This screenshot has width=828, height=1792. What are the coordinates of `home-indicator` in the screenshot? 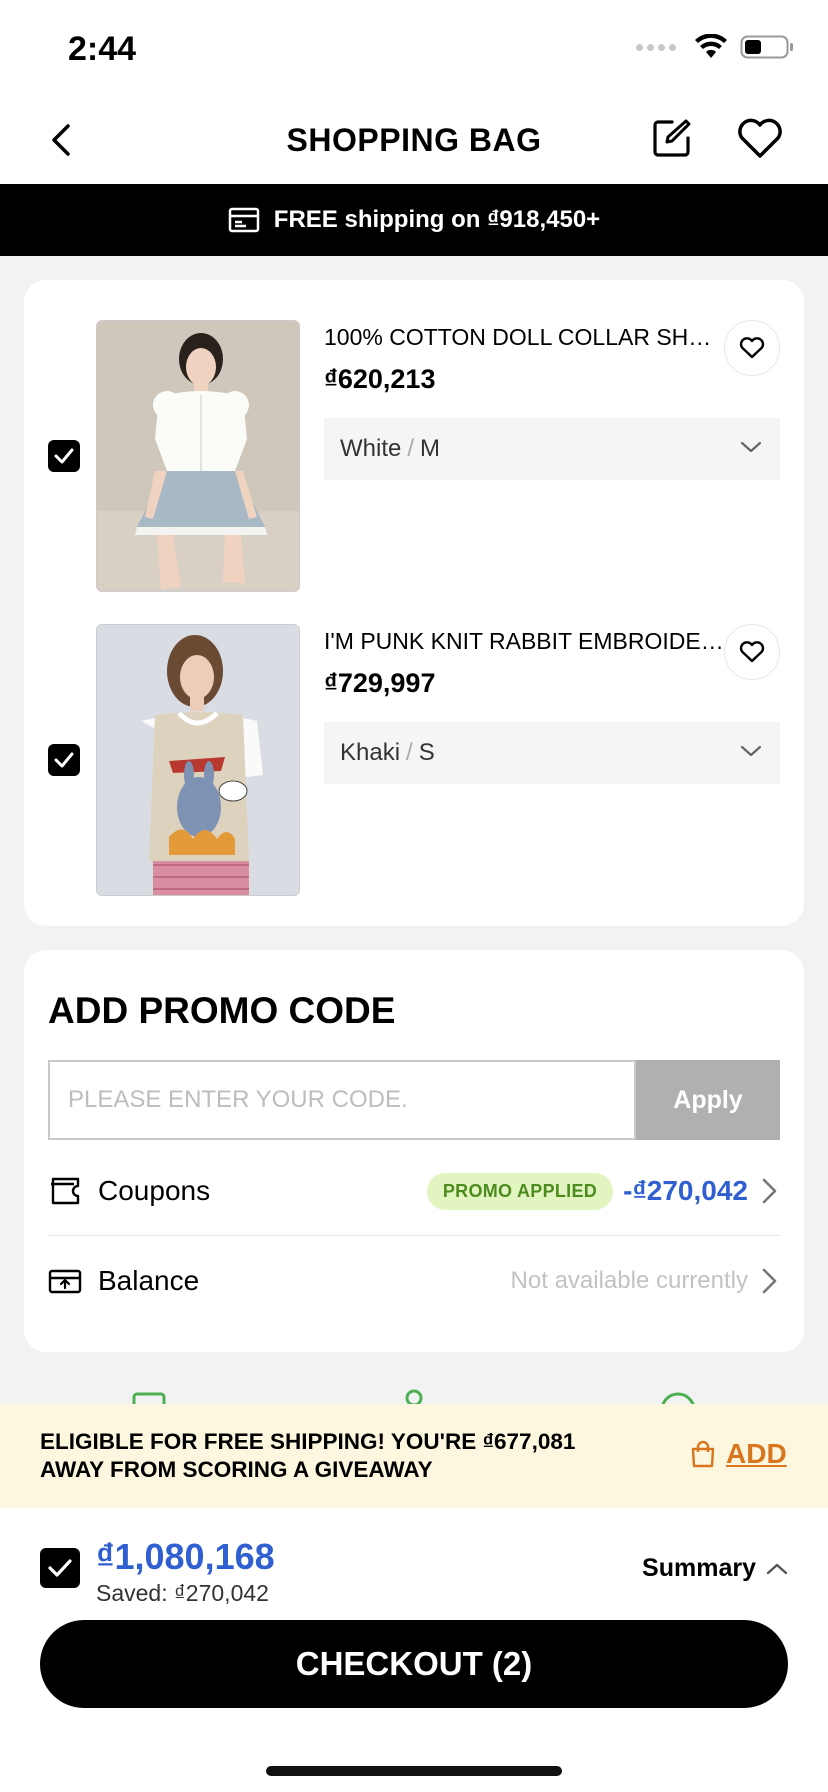 It's located at (414, 1771).